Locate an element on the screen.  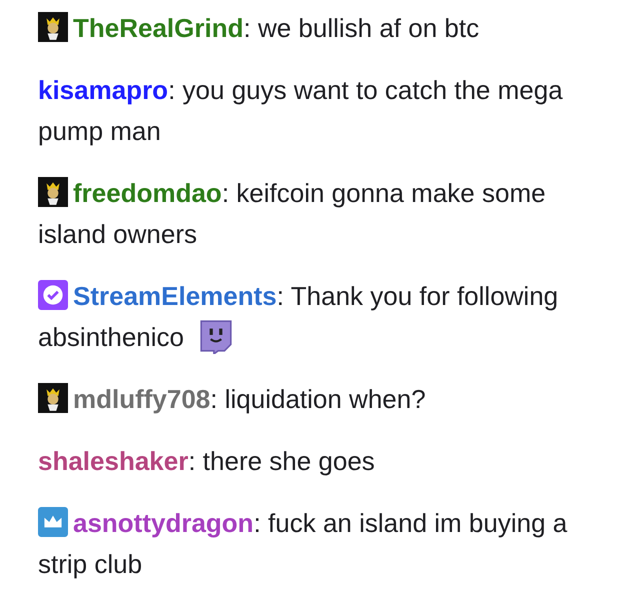
chat-message: StreamElements: Thank you for following absinthenico is located at coordinates (299, 317).